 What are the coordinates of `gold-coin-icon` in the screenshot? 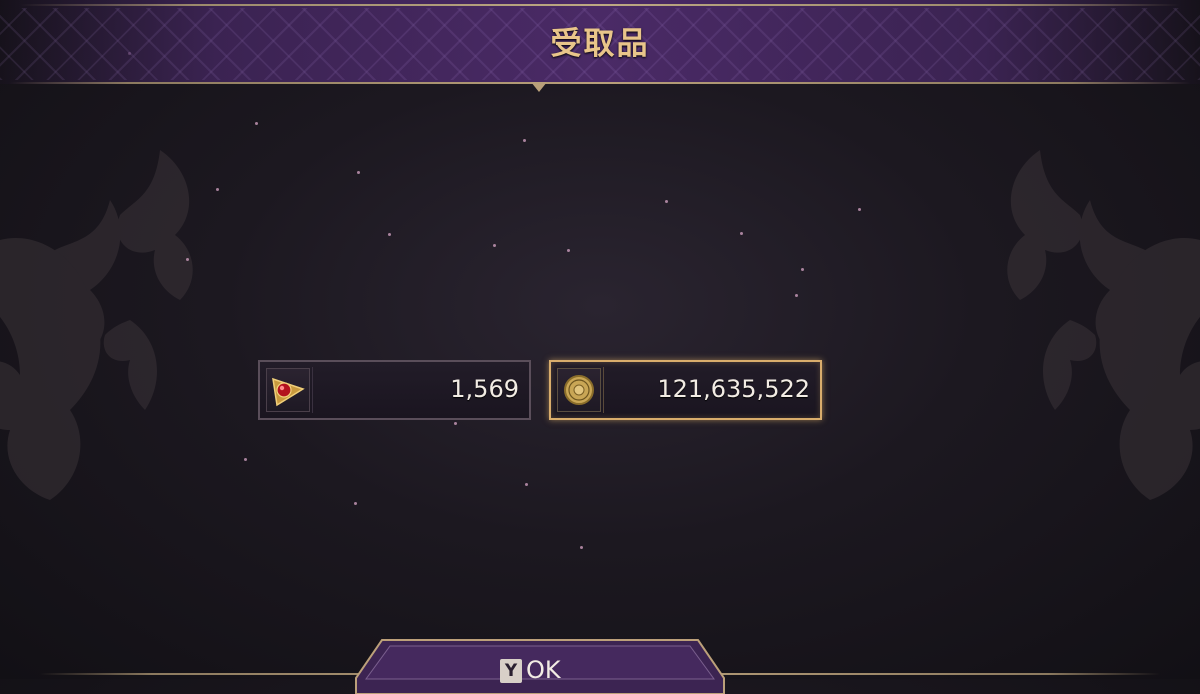 It's located at (579, 390).